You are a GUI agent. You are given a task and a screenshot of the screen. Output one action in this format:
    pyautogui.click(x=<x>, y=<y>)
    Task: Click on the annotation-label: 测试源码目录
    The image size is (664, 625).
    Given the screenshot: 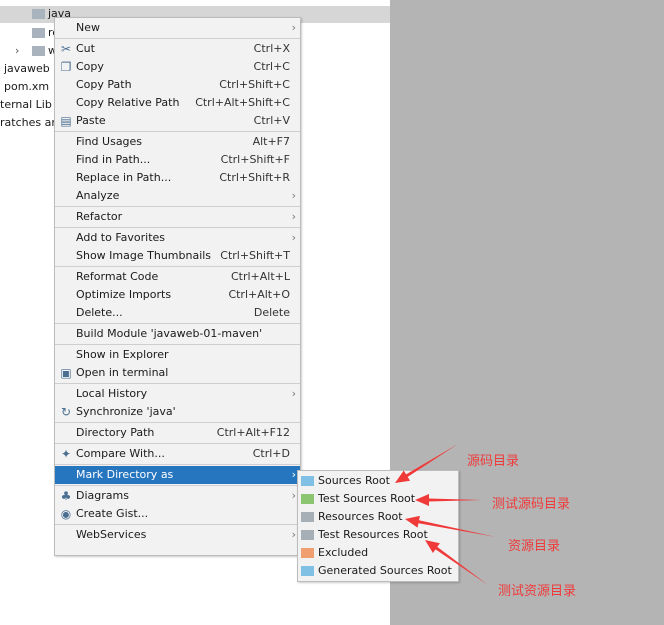 What is the action you would take?
    pyautogui.click(x=531, y=504)
    